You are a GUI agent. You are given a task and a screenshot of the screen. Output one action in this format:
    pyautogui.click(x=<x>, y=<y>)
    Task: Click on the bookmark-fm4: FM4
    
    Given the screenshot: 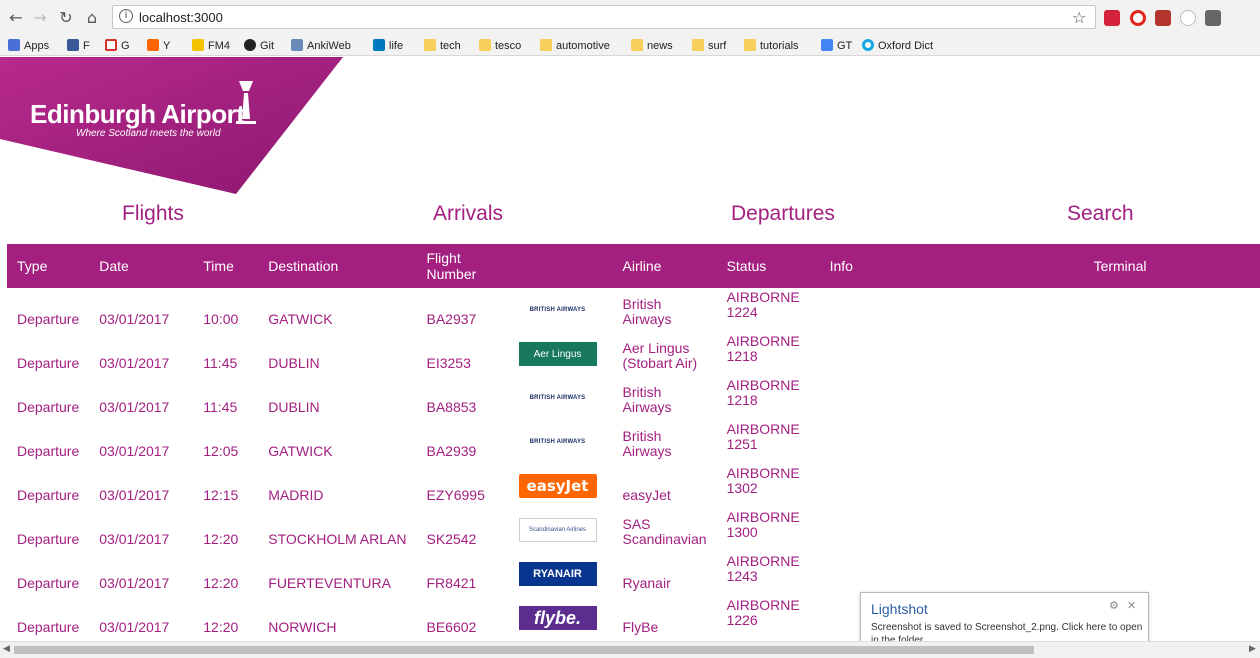 What is the action you would take?
    pyautogui.click(x=211, y=46)
    